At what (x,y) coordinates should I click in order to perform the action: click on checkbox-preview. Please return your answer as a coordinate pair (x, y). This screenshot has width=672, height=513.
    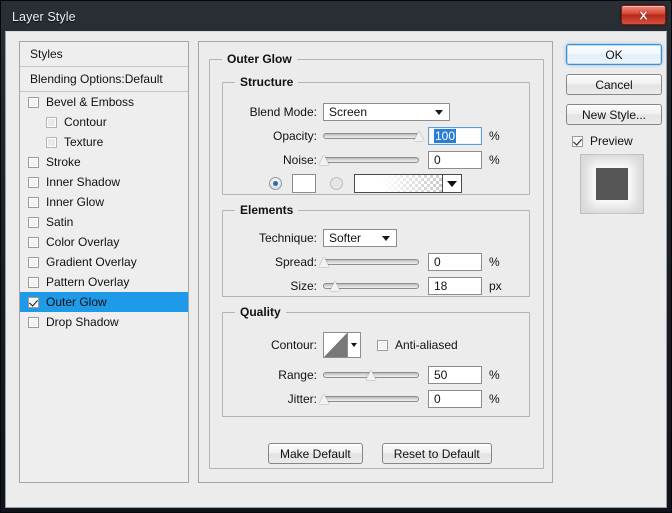
    Looking at the image, I should click on (577, 141).